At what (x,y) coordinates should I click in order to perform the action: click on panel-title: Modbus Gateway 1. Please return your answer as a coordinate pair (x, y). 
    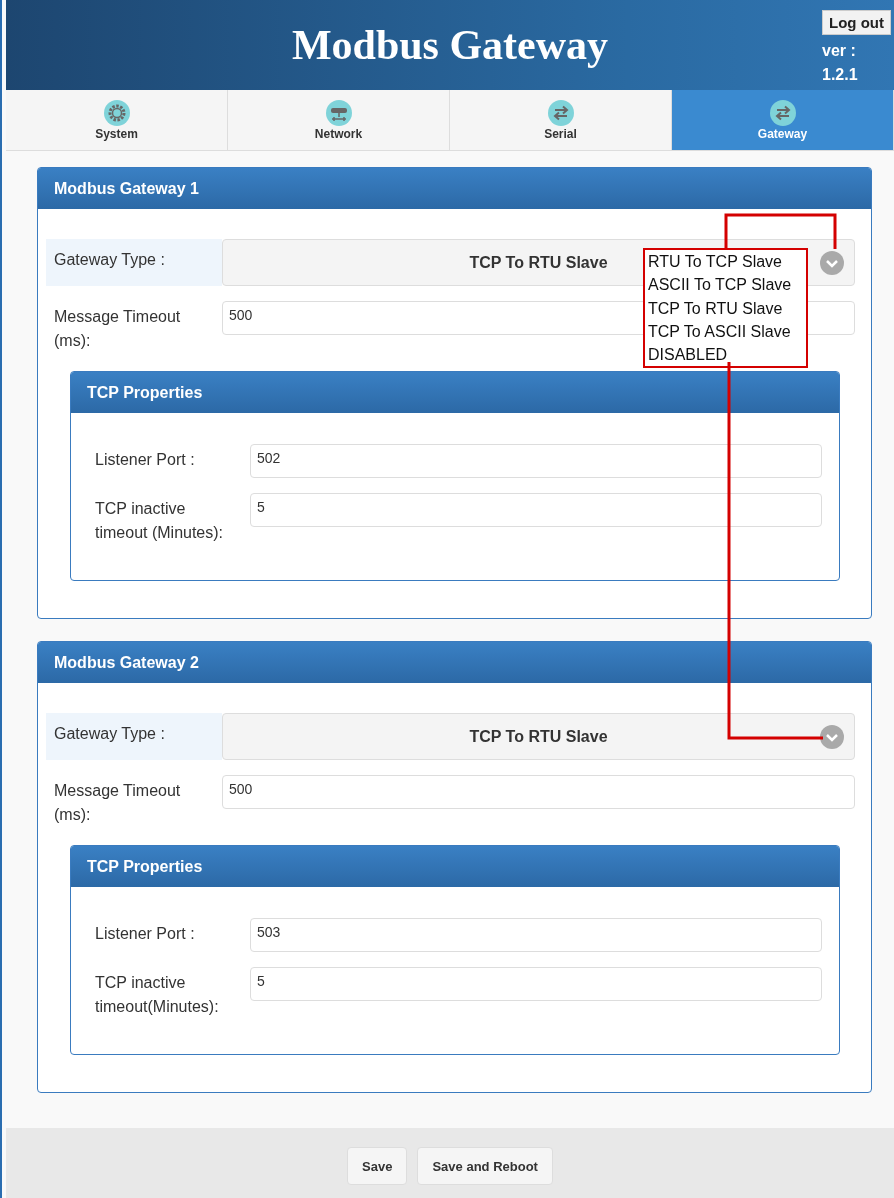
    Looking at the image, I should click on (126, 188).